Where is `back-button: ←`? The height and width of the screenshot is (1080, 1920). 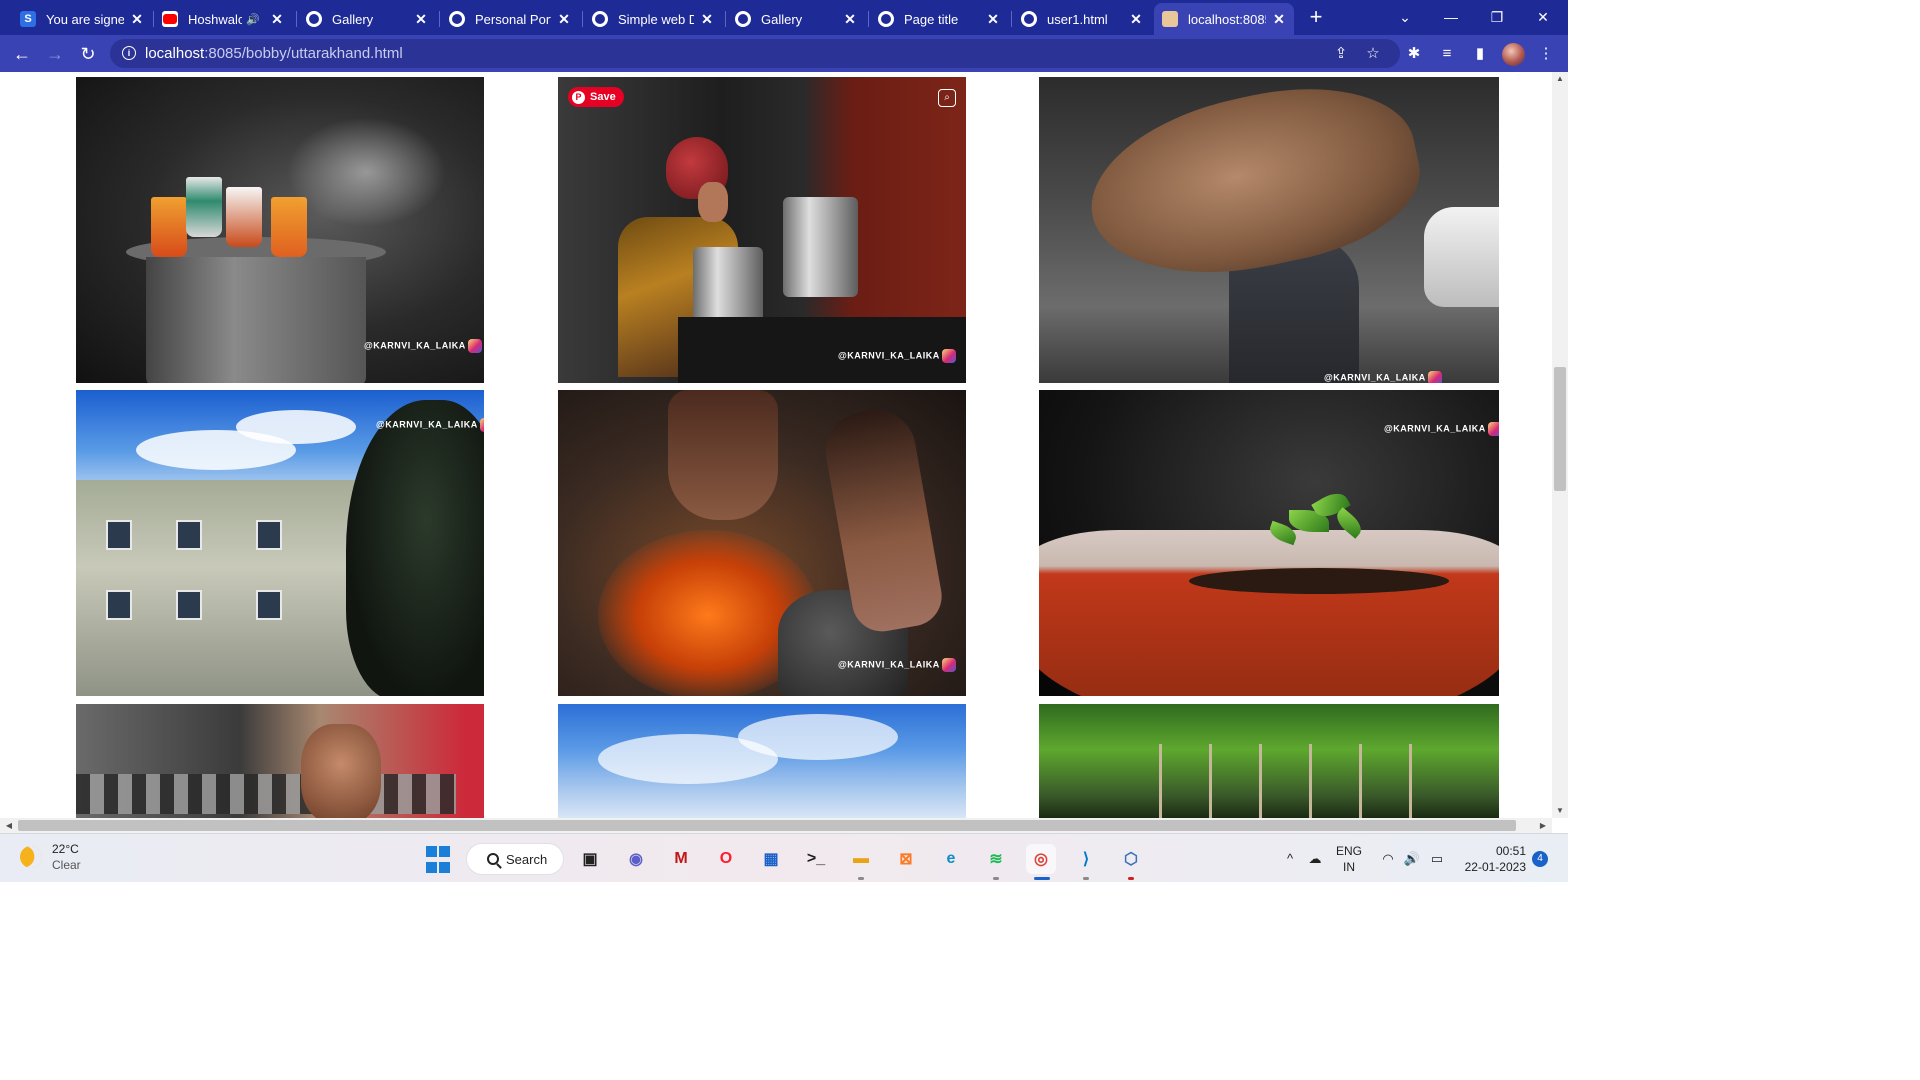
back-button: ← is located at coordinates (22, 54).